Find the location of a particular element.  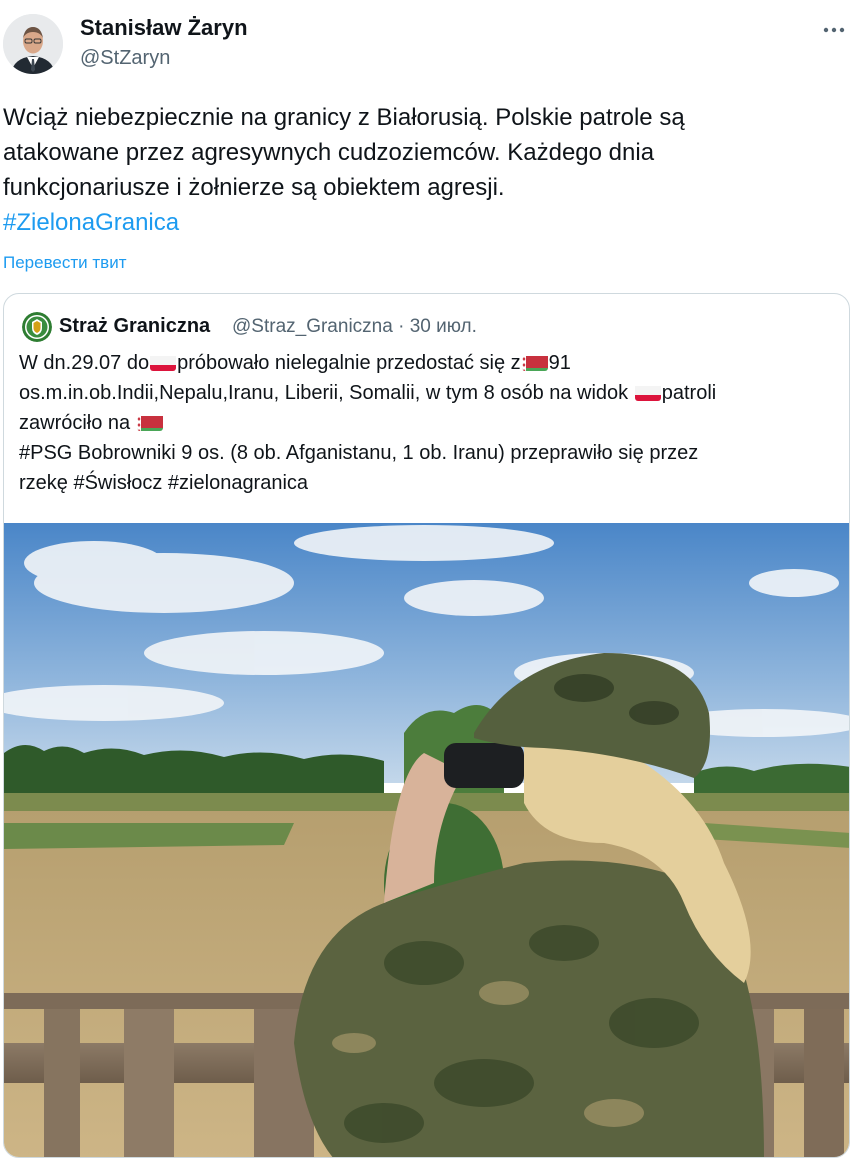

quoted-meta: @Straz_Graniczna · 30 июл. is located at coordinates (354, 327).